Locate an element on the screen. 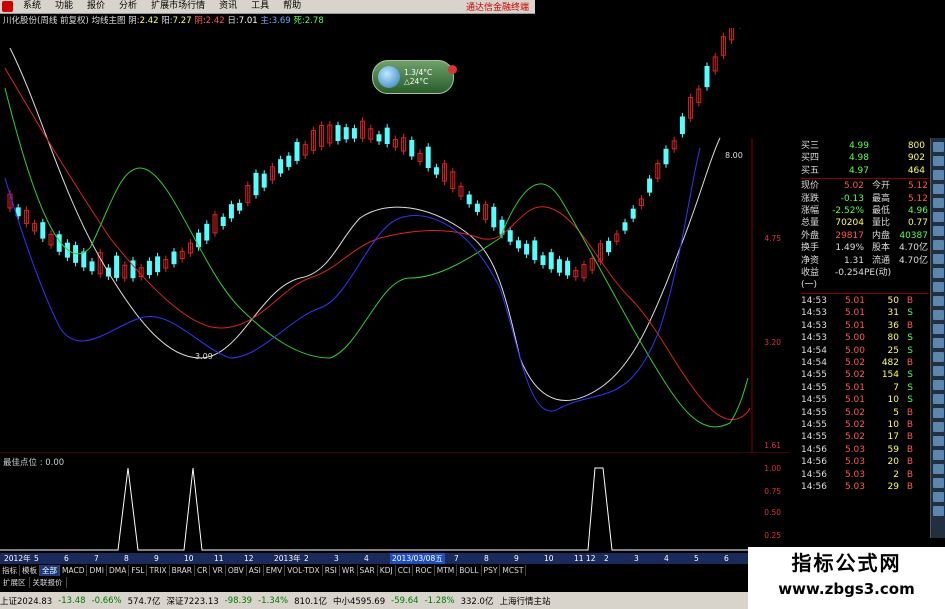 The image size is (945, 609). tab-wr: WR is located at coordinates (349, 570).